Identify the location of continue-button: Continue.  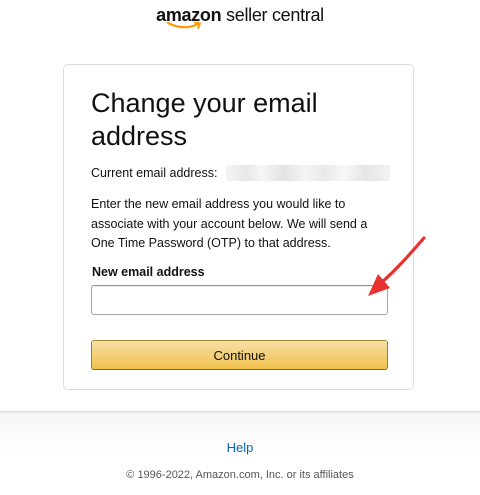
(239, 355).